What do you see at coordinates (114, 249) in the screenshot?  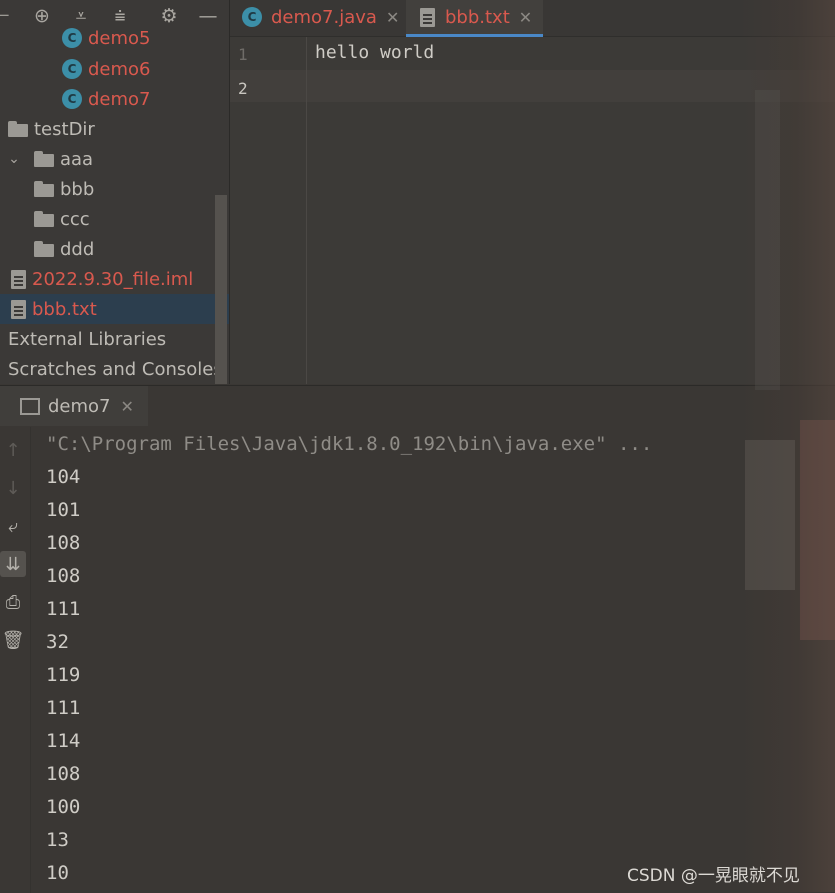 I see `tree-item-ddd: ddd` at bounding box center [114, 249].